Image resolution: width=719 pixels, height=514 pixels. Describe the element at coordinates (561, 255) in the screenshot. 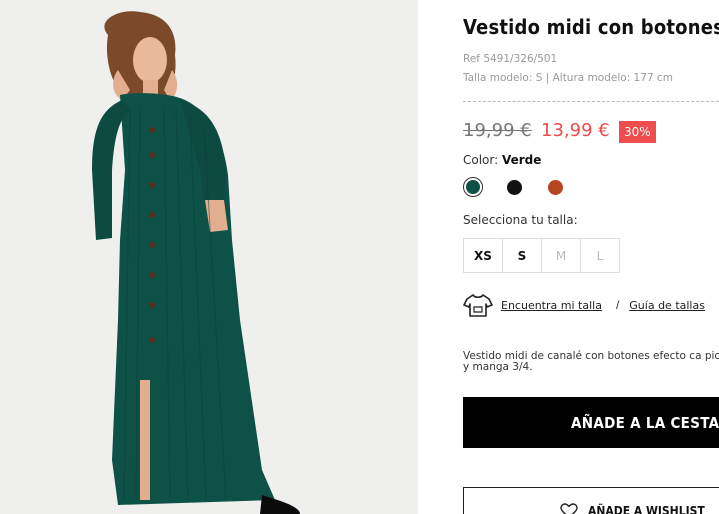

I see `size-option-m: M` at that location.